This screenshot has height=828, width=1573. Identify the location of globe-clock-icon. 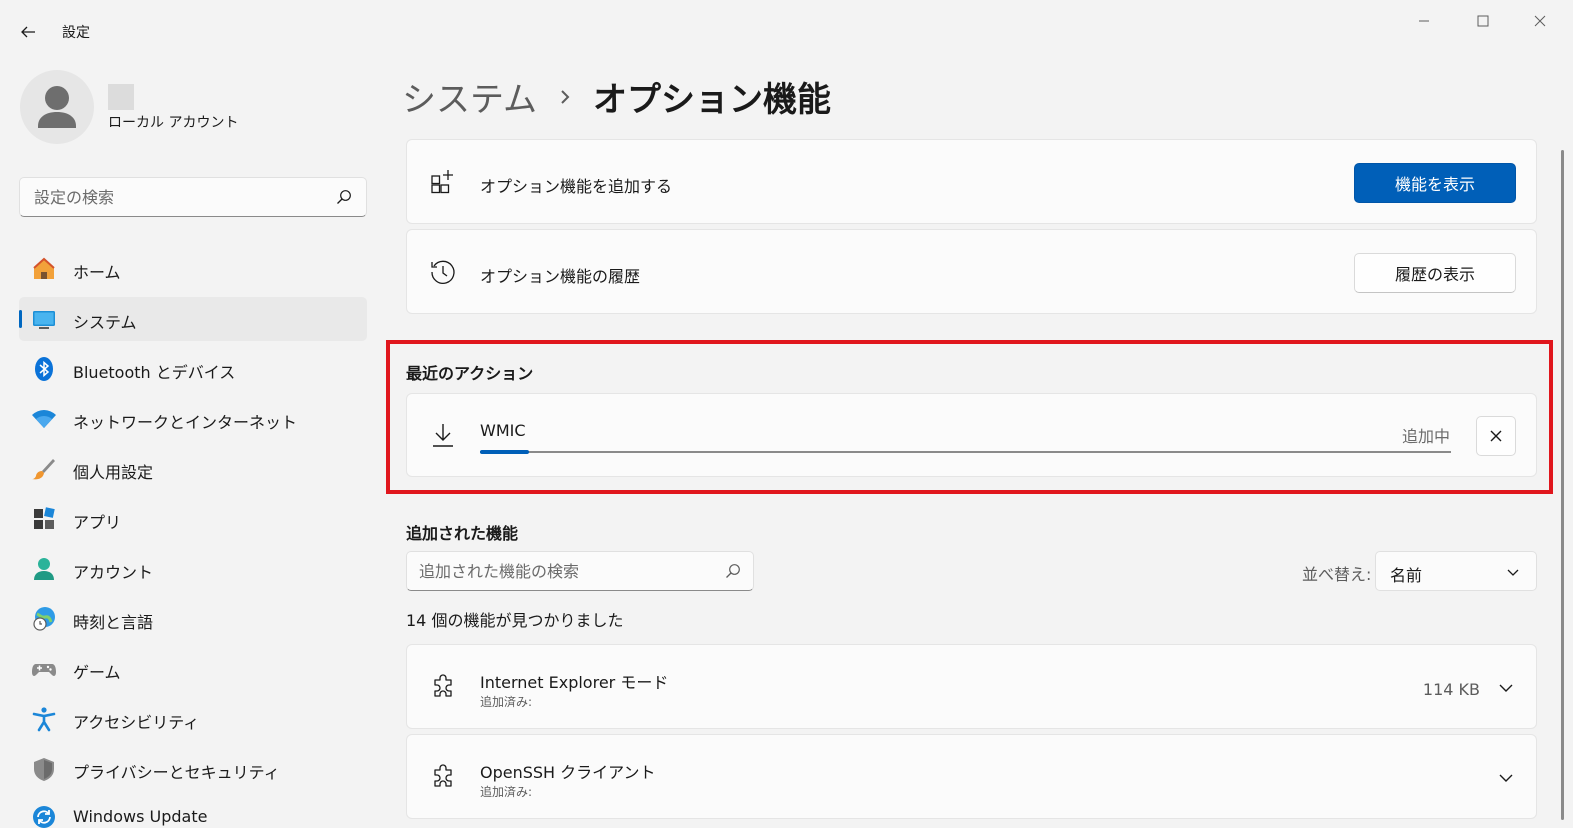
(44, 619).